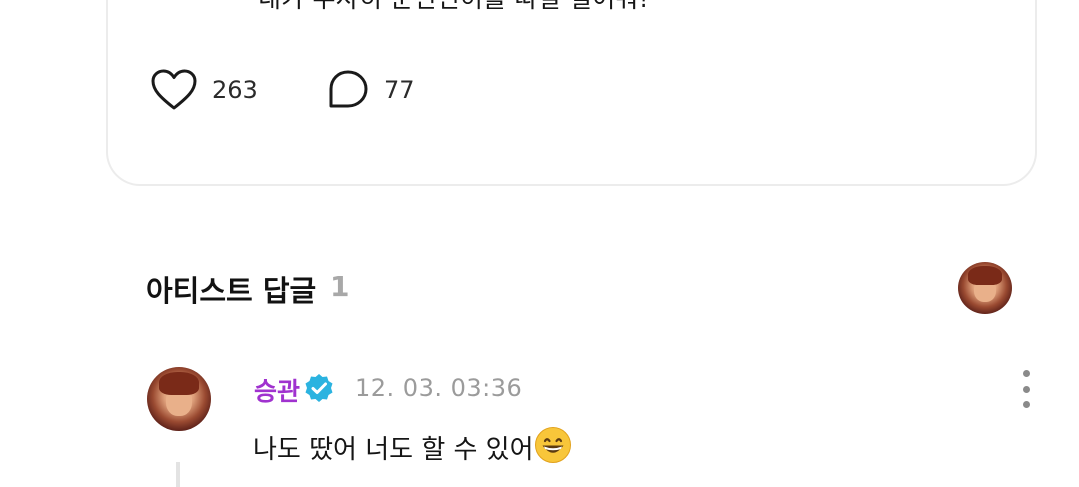 The image size is (1079, 487). Describe the element at coordinates (277, 390) in the screenshot. I see `reply-author-name: 승관` at that location.